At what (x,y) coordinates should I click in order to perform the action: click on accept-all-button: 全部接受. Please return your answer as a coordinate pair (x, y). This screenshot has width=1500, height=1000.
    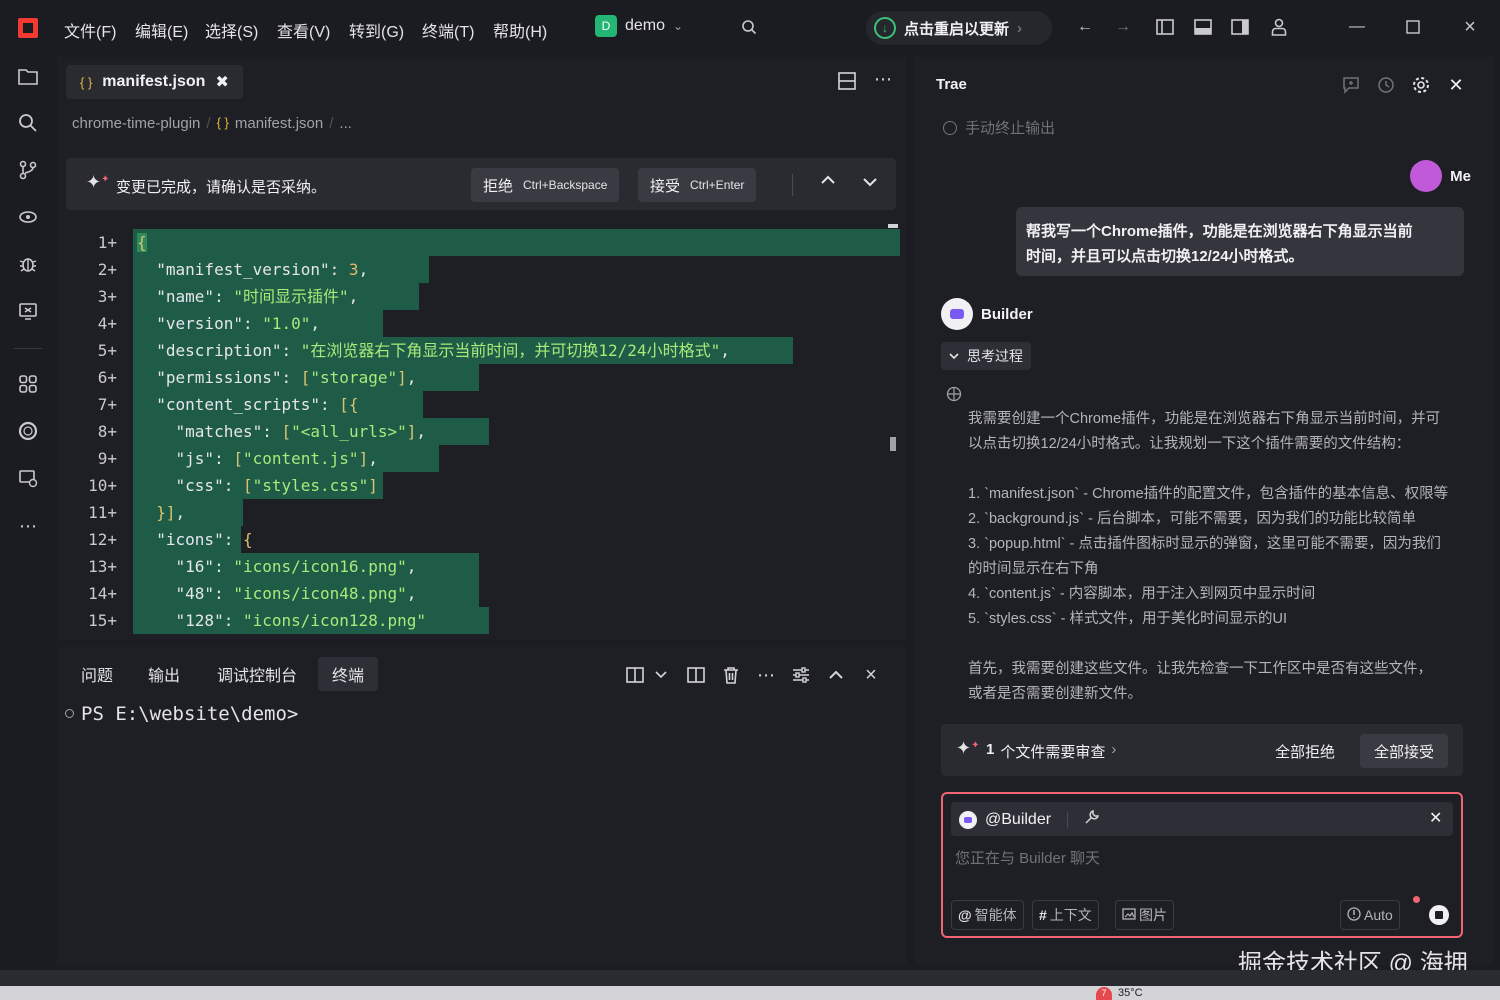
    Looking at the image, I should click on (1404, 751).